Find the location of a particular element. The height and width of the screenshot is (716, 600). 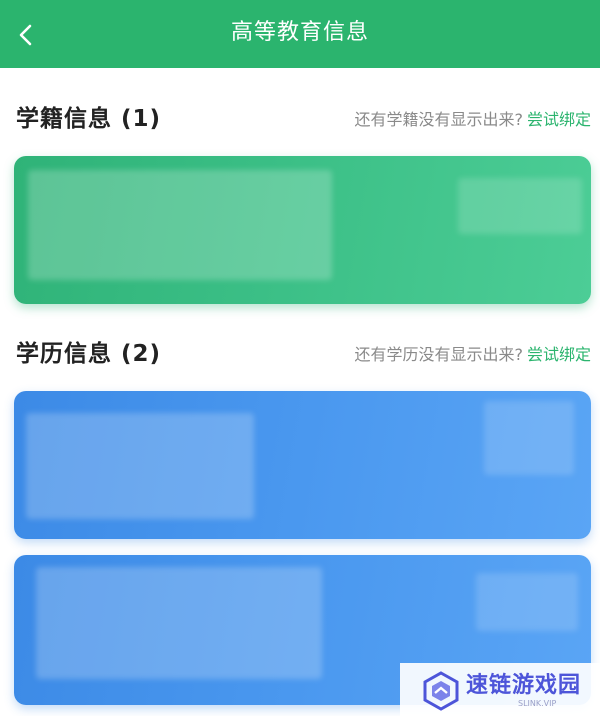

student-status-section-header: 学籍信息 (1) 还有学籍没有显示出来? 尝试绑定 is located at coordinates (303, 119).